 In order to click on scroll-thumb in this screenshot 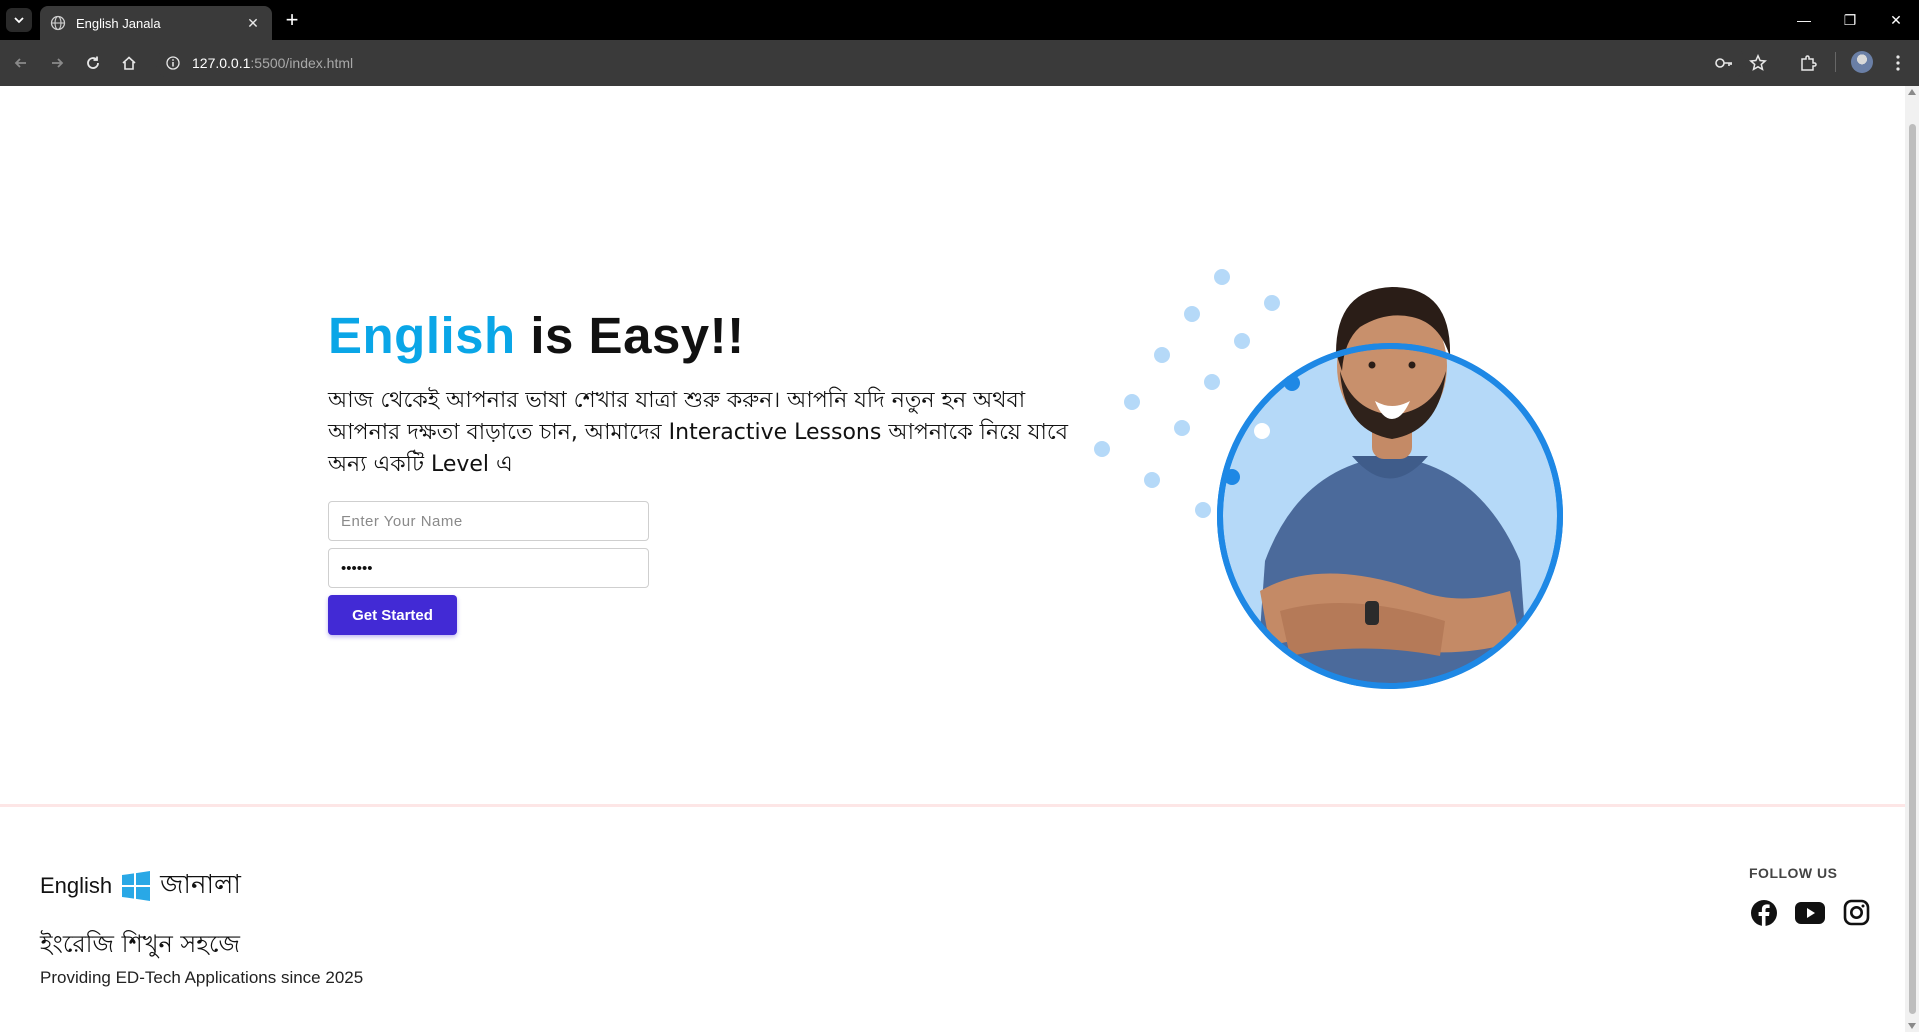, I will do `click(1912, 569)`.